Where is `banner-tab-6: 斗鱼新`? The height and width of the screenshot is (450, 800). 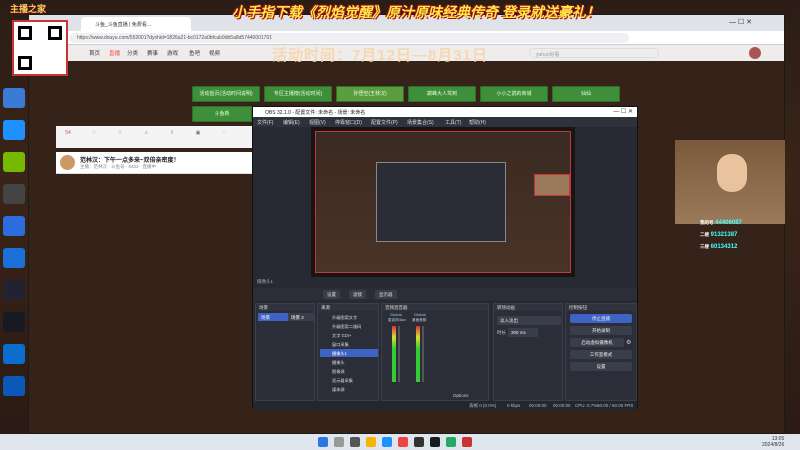 banner-tab-6: 斗鱼新 is located at coordinates (222, 114).